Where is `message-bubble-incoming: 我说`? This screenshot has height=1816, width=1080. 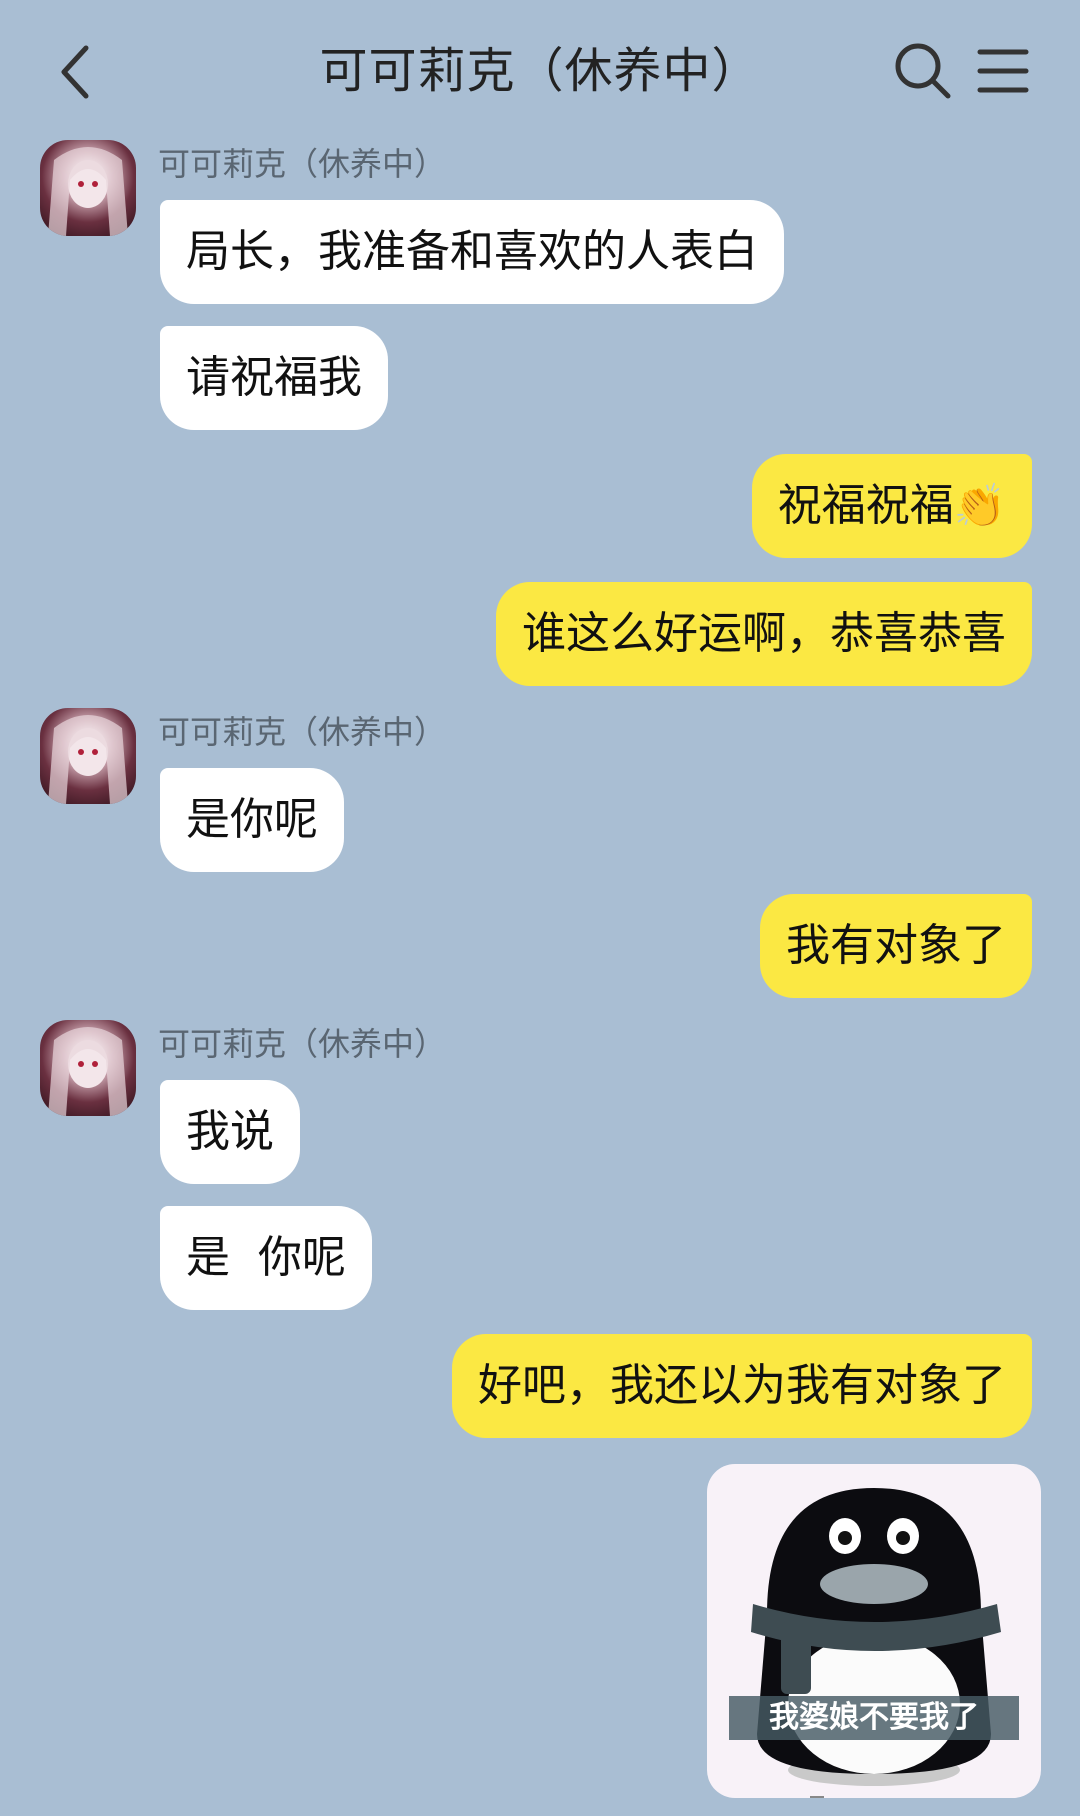 message-bubble-incoming: 我说 is located at coordinates (230, 1132).